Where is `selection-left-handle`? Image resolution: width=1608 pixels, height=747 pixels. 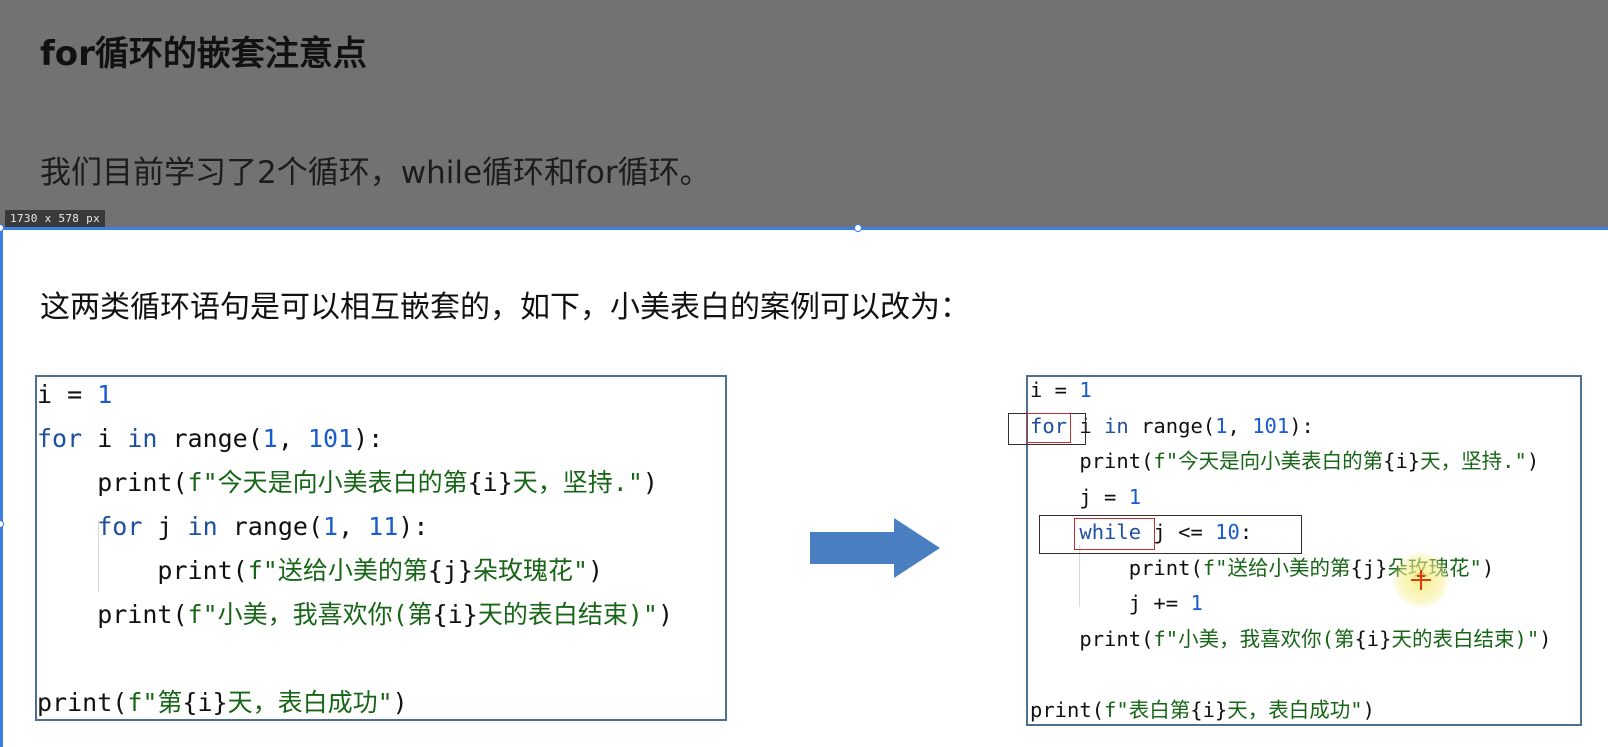 selection-left-handle is located at coordinates (2, 524).